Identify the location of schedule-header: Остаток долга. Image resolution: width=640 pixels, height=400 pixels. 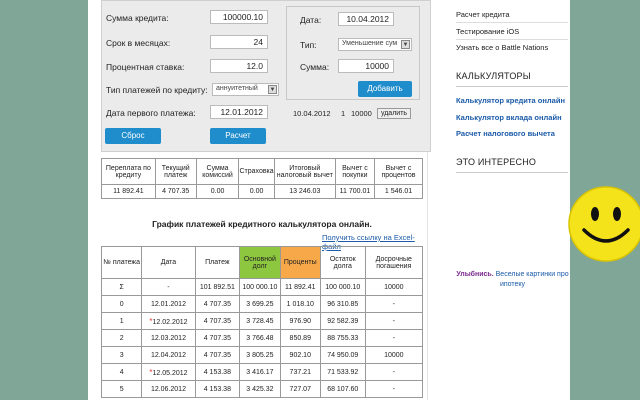
(342, 262).